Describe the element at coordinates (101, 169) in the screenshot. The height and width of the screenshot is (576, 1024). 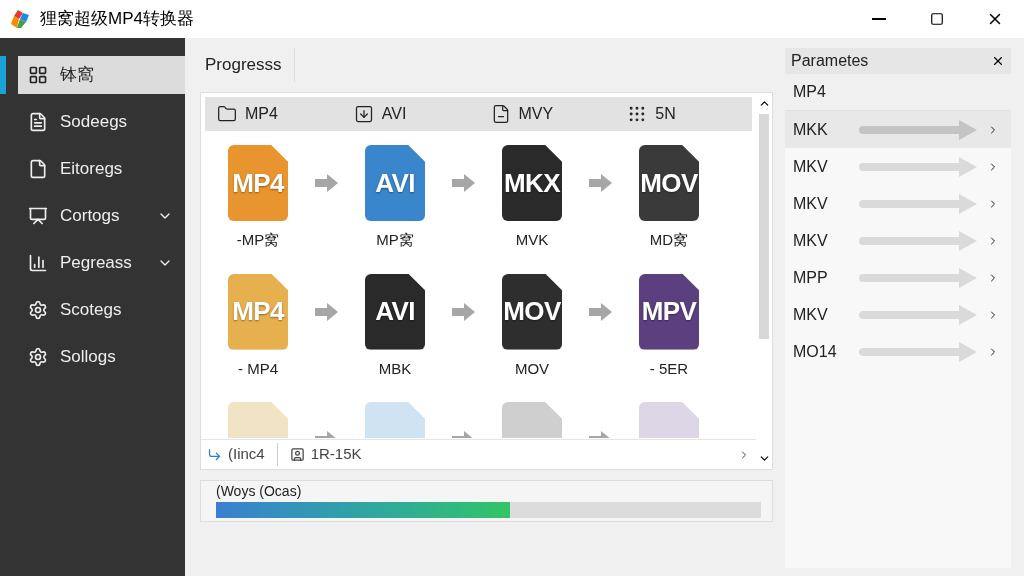
I see `sidebar-item: Eitoregs` at that location.